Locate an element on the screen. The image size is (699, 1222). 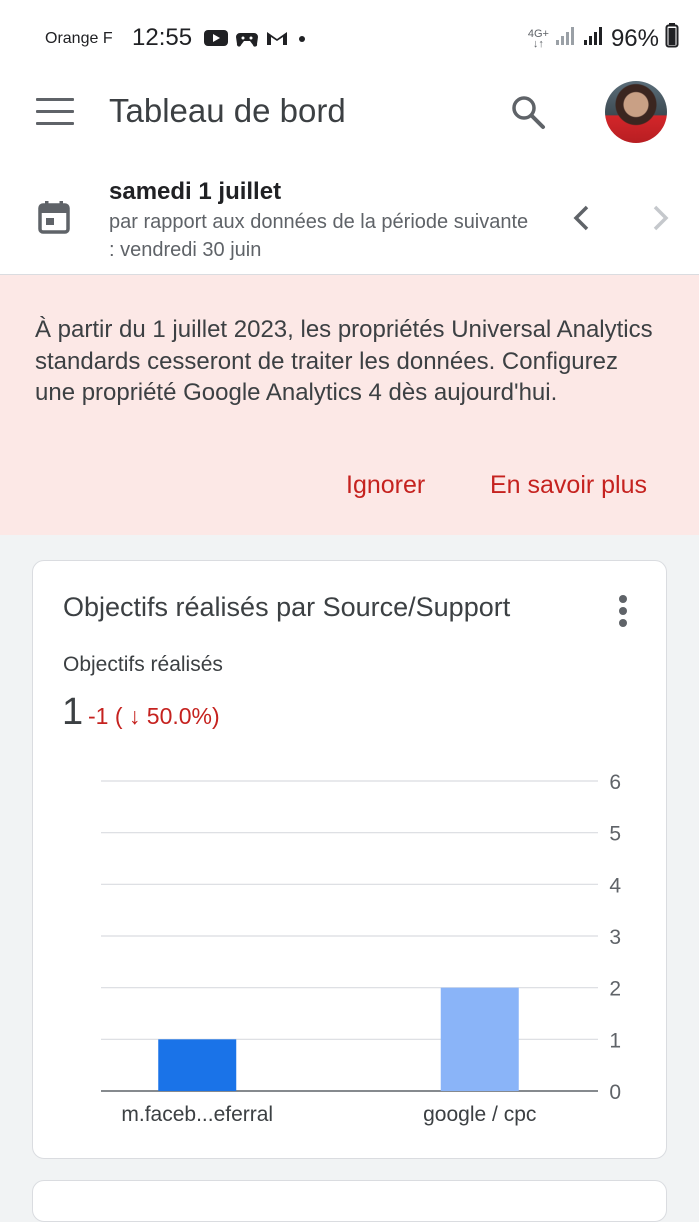
learn-more-button: En savoir plus is located at coordinates (568, 485).